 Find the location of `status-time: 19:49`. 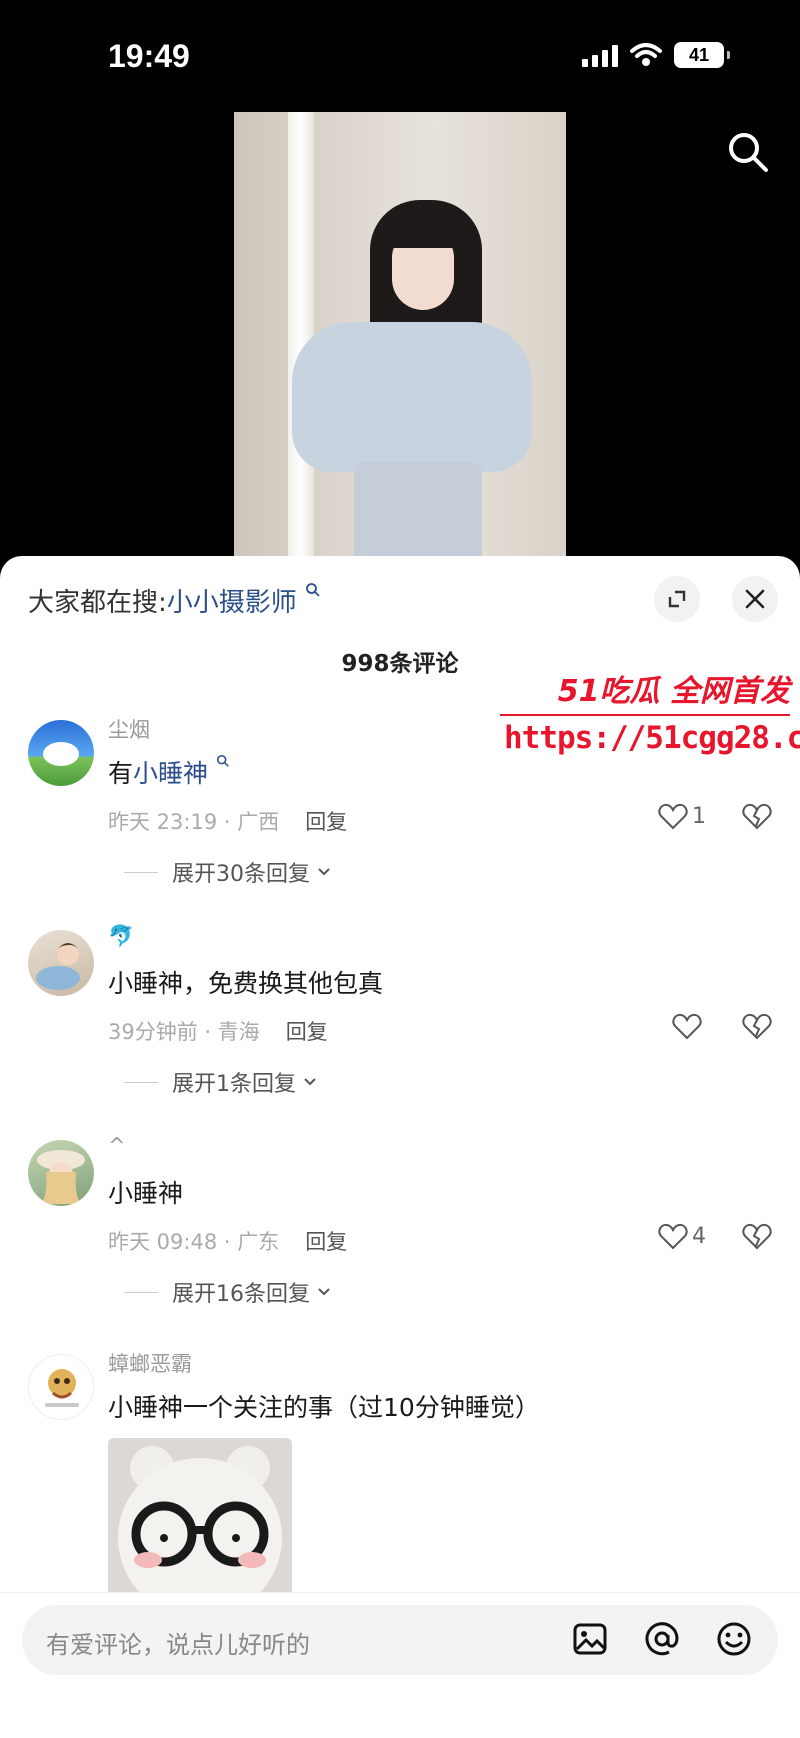

status-time: 19:49 is located at coordinates (149, 56).